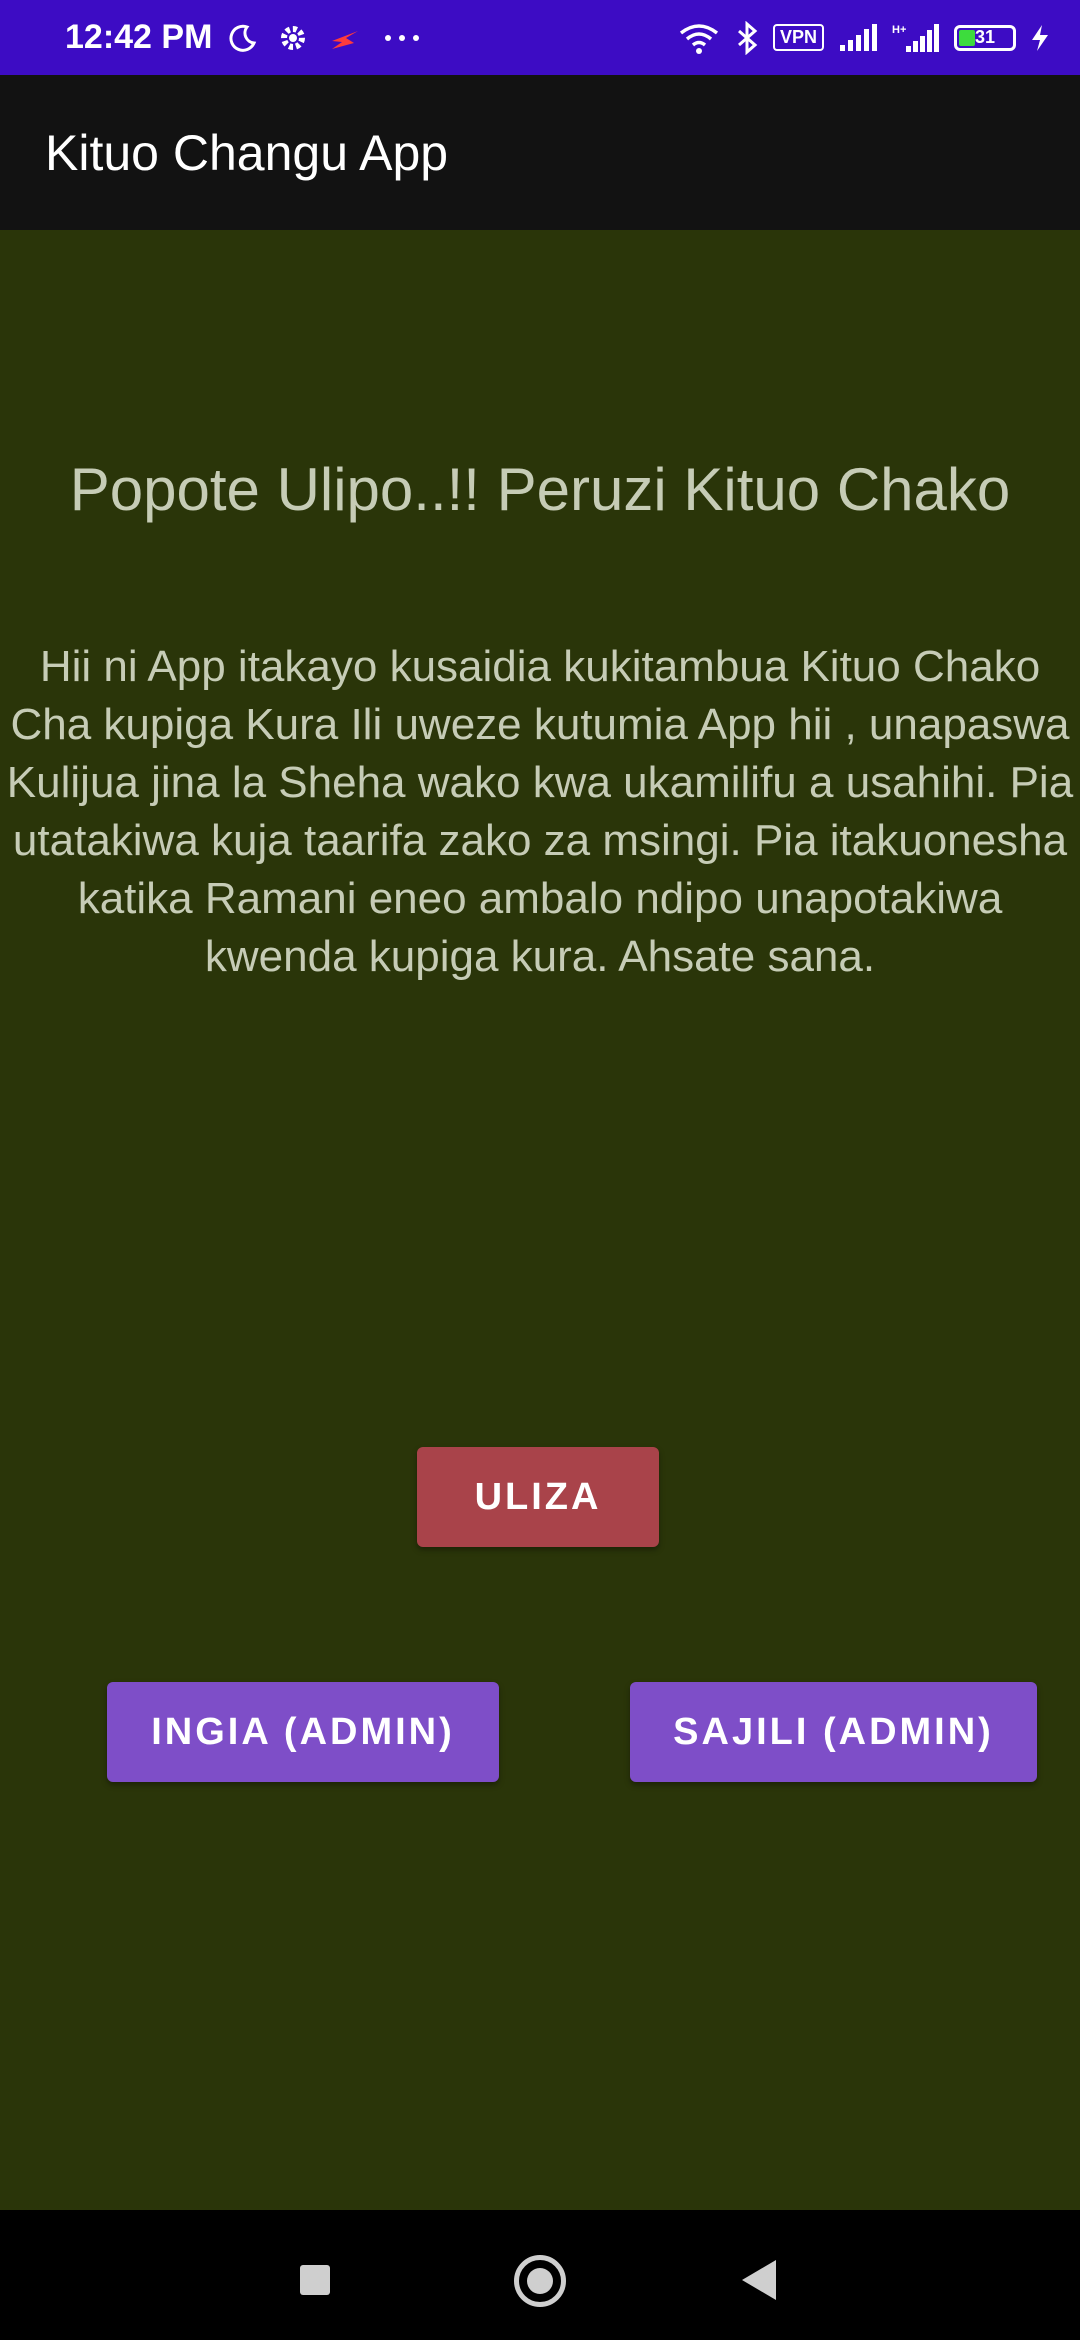 This screenshot has width=1080, height=2340. What do you see at coordinates (1040, 37) in the screenshot?
I see `charging-icon` at bounding box center [1040, 37].